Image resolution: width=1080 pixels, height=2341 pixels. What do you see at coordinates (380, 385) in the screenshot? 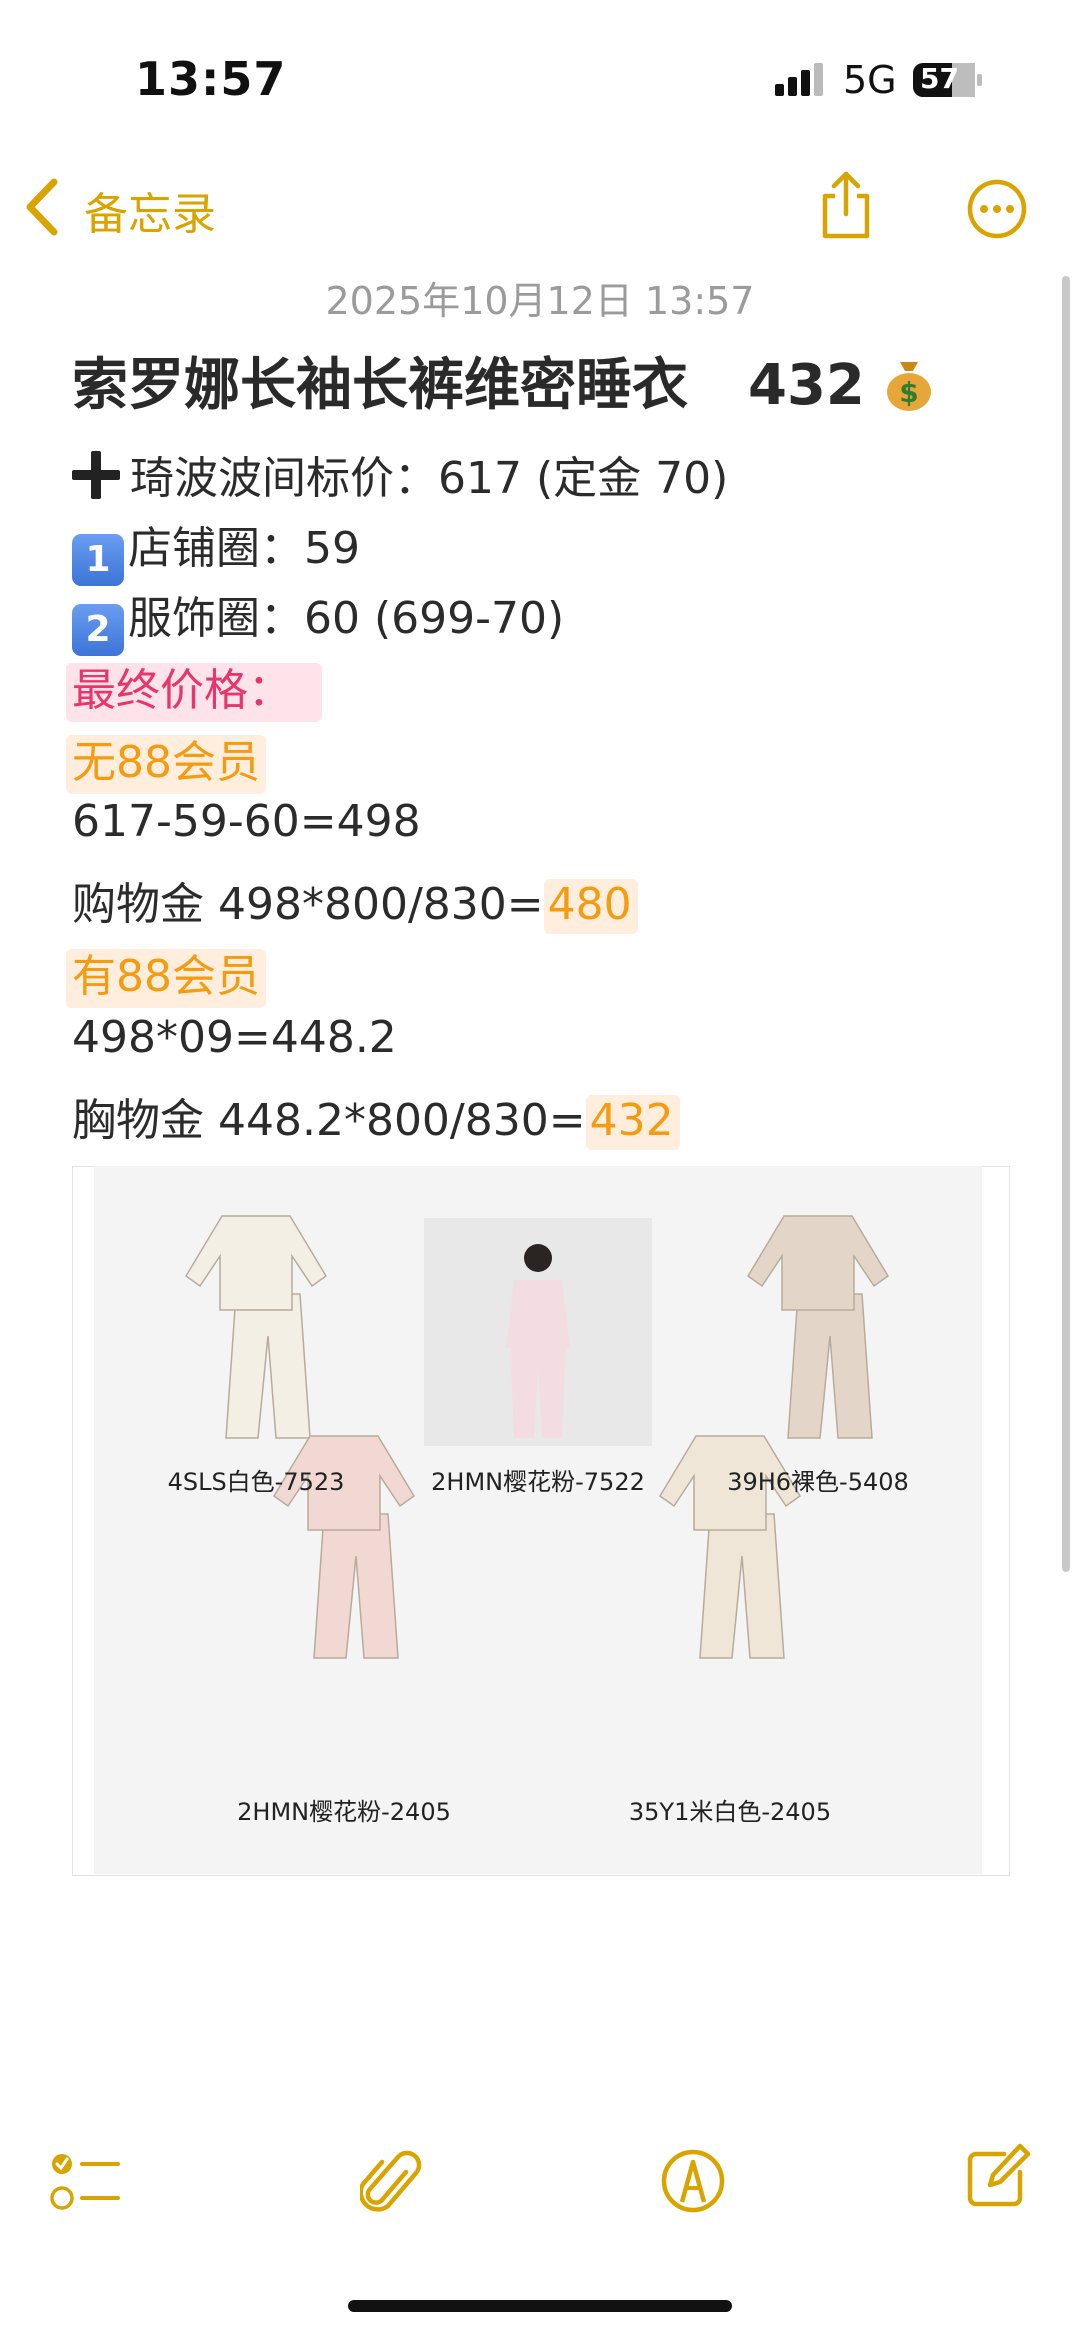
I see `note-title-text: 索罗娜长袖长裤维密睡衣` at bounding box center [380, 385].